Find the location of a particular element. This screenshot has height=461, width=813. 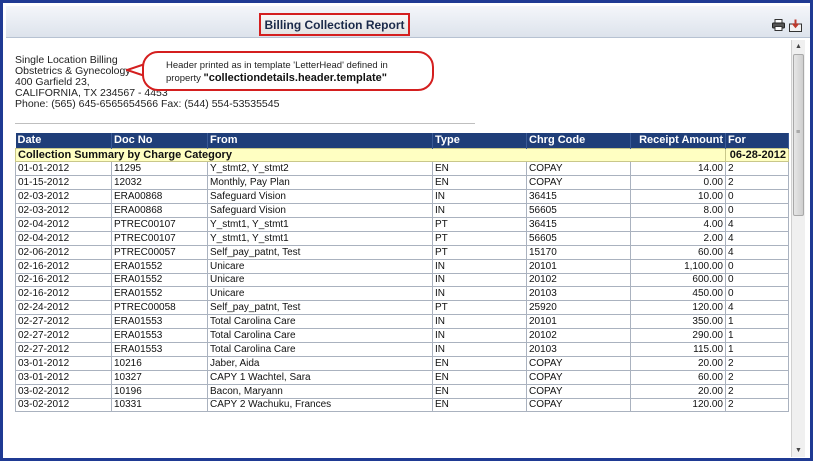

receipt-amount-cell: 0.00 is located at coordinates (678, 183).